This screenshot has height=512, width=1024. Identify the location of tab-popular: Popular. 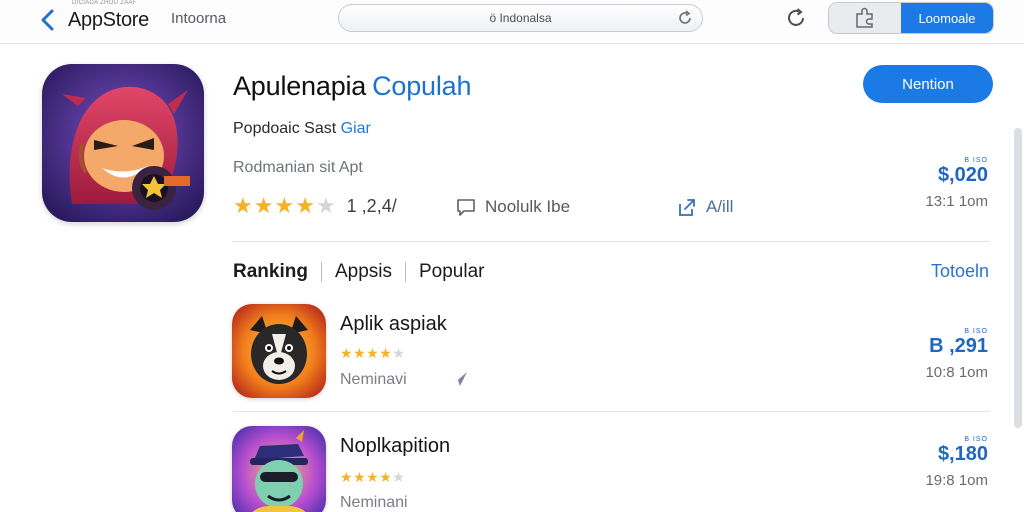
(452, 272).